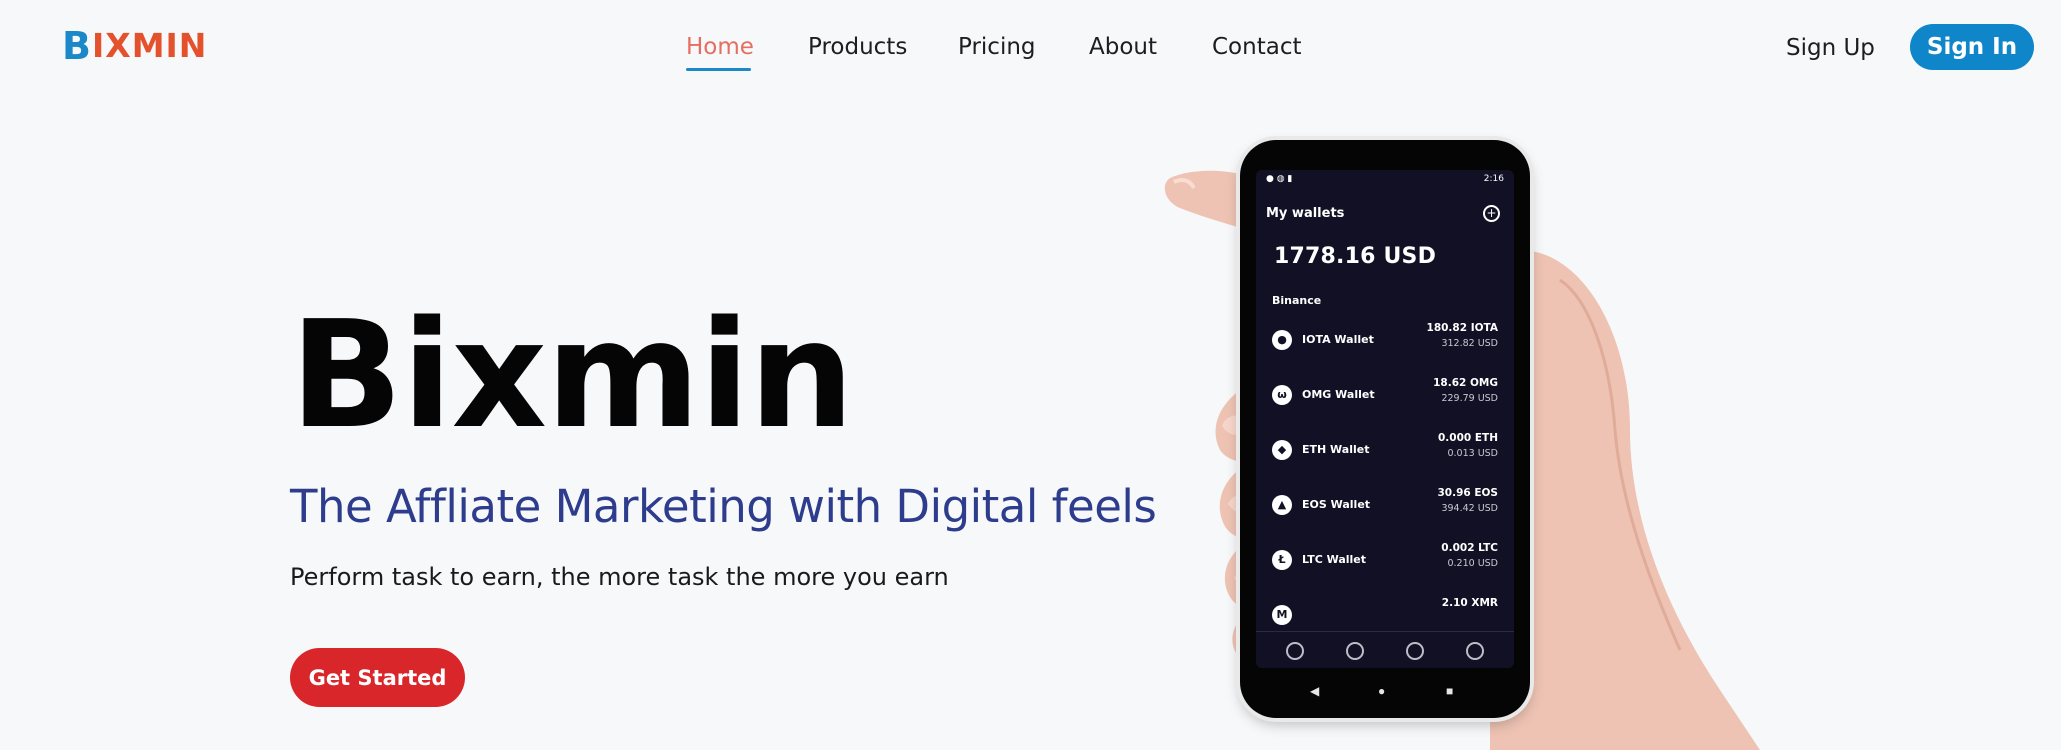 This screenshot has height=750, width=2061. What do you see at coordinates (149, 45) in the screenshot?
I see `logo-text: IXMIN` at bounding box center [149, 45].